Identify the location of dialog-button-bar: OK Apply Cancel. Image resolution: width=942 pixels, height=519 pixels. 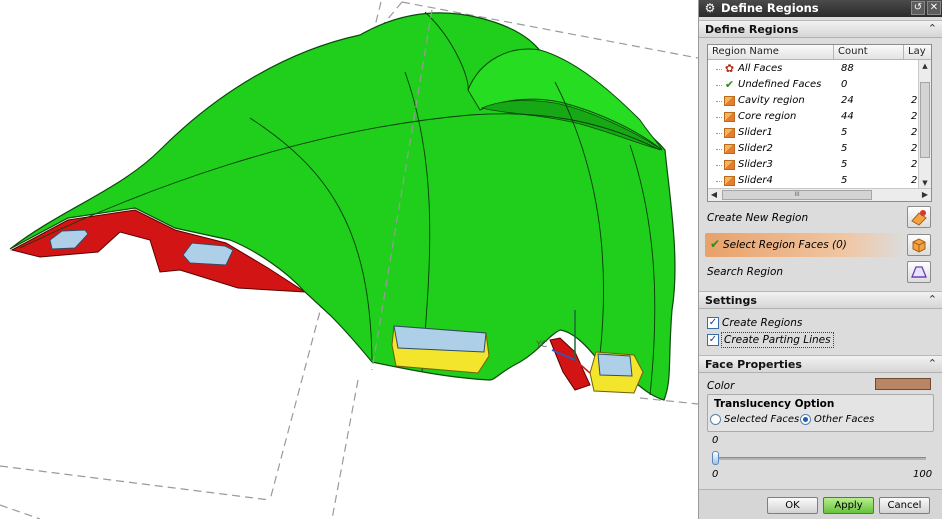
(820, 504).